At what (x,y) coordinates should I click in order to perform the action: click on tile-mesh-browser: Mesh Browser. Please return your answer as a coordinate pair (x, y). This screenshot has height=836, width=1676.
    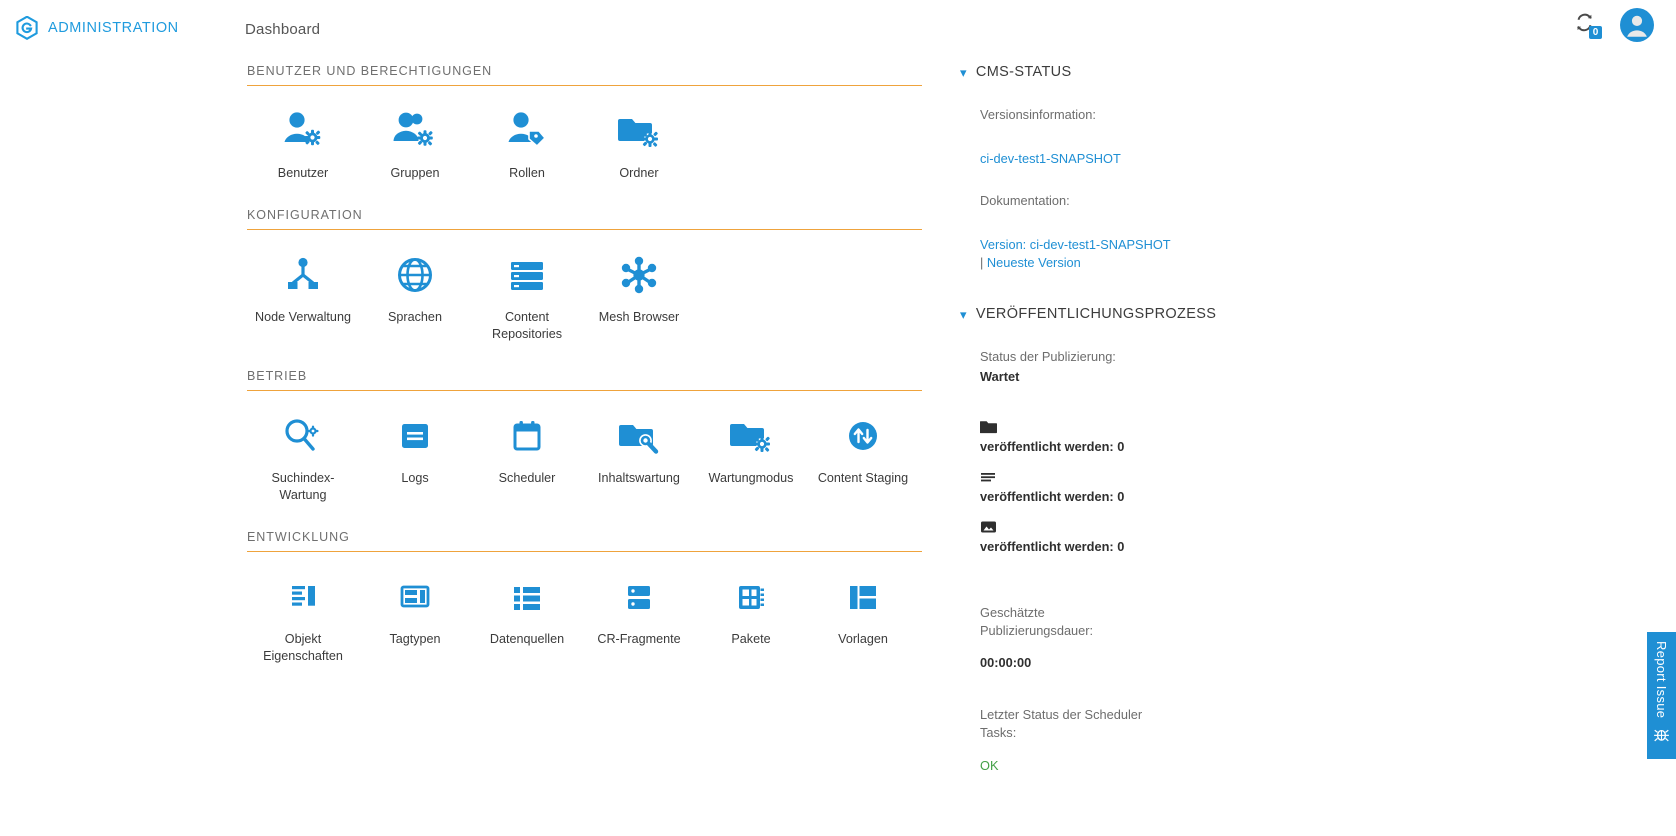
    Looking at the image, I should click on (639, 297).